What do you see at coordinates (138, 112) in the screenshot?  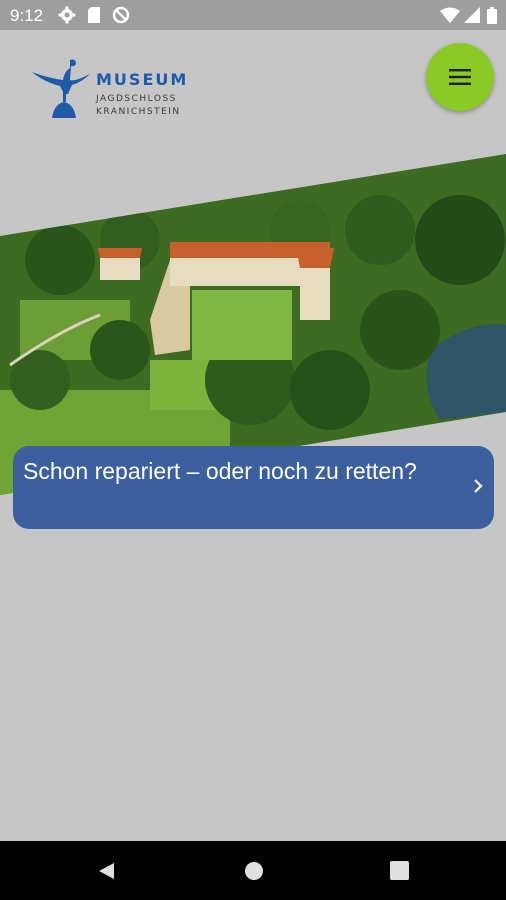 I see `logo-subtitle-line2: KRANICHSTEIN` at bounding box center [138, 112].